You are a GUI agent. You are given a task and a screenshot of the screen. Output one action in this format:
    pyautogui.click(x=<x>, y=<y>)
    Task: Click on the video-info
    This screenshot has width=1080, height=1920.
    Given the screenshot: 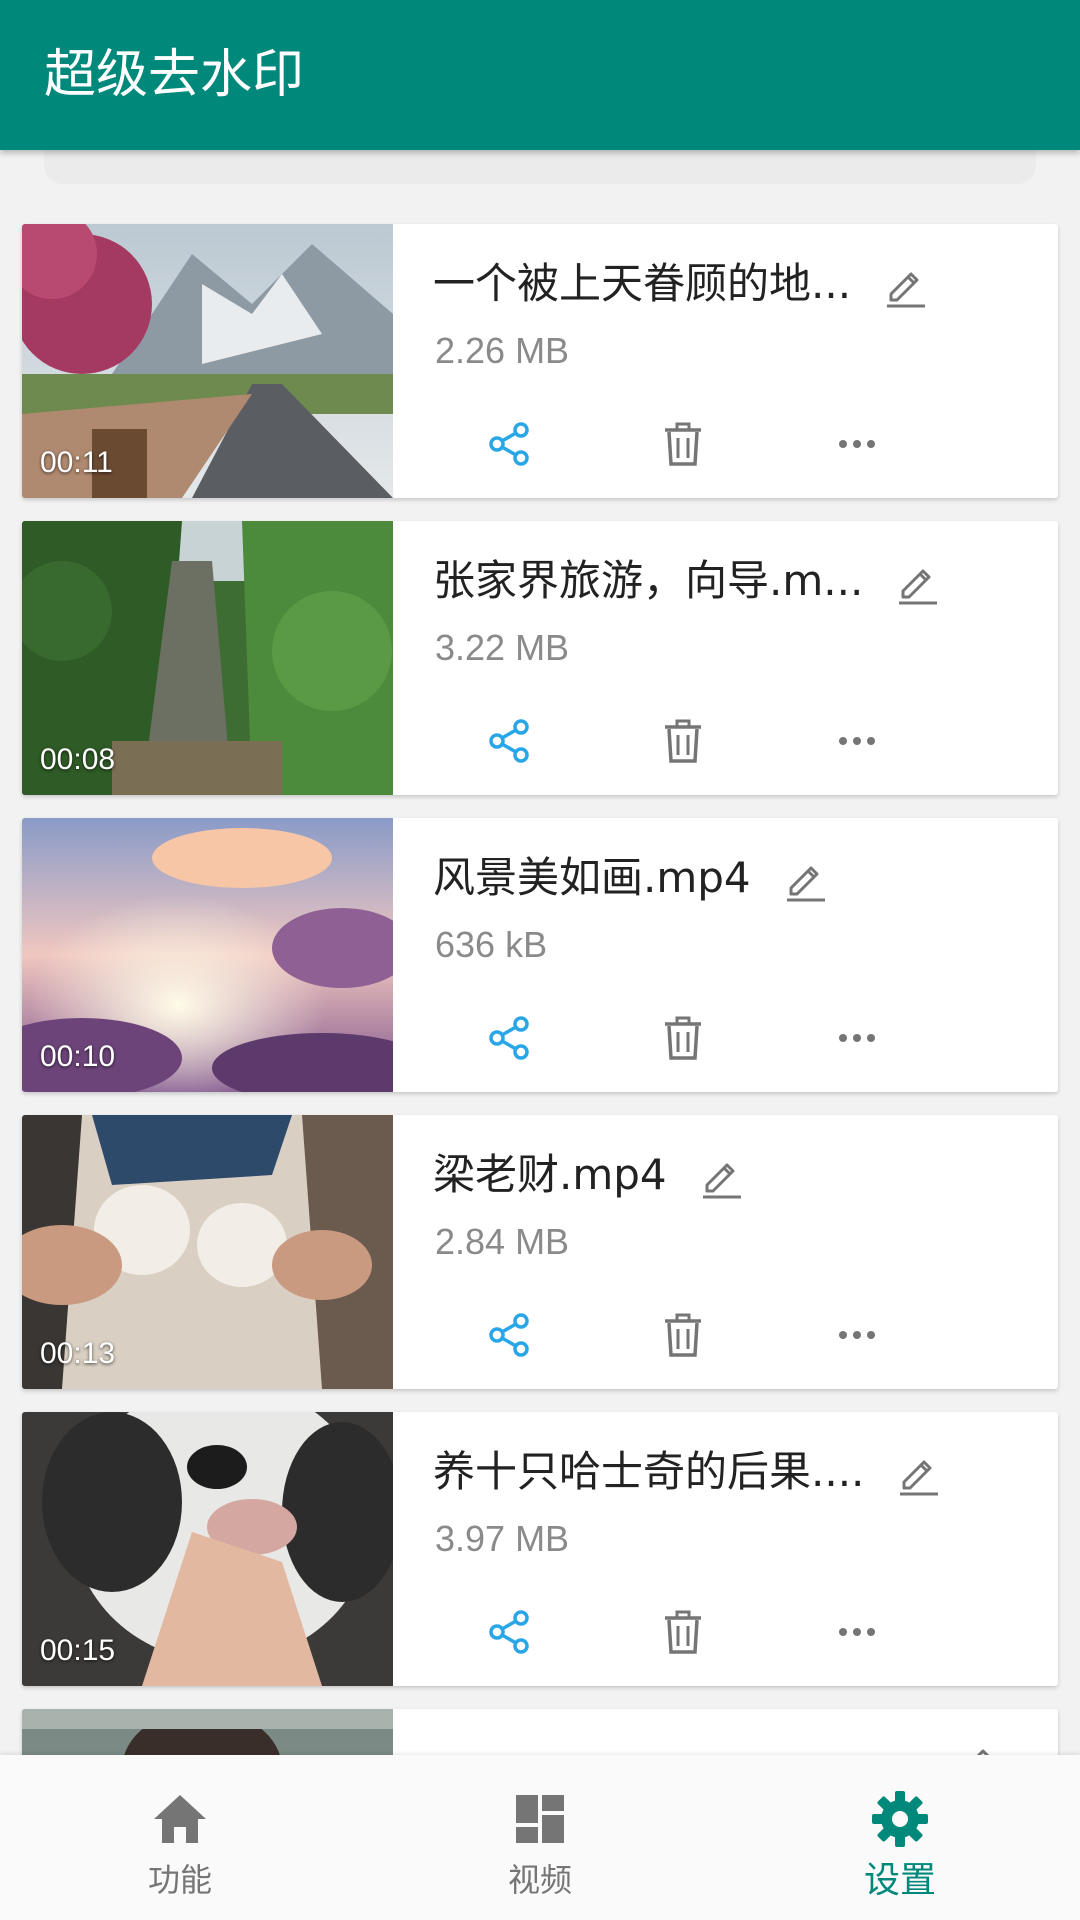 What is the action you would take?
    pyautogui.click(x=745, y=1732)
    